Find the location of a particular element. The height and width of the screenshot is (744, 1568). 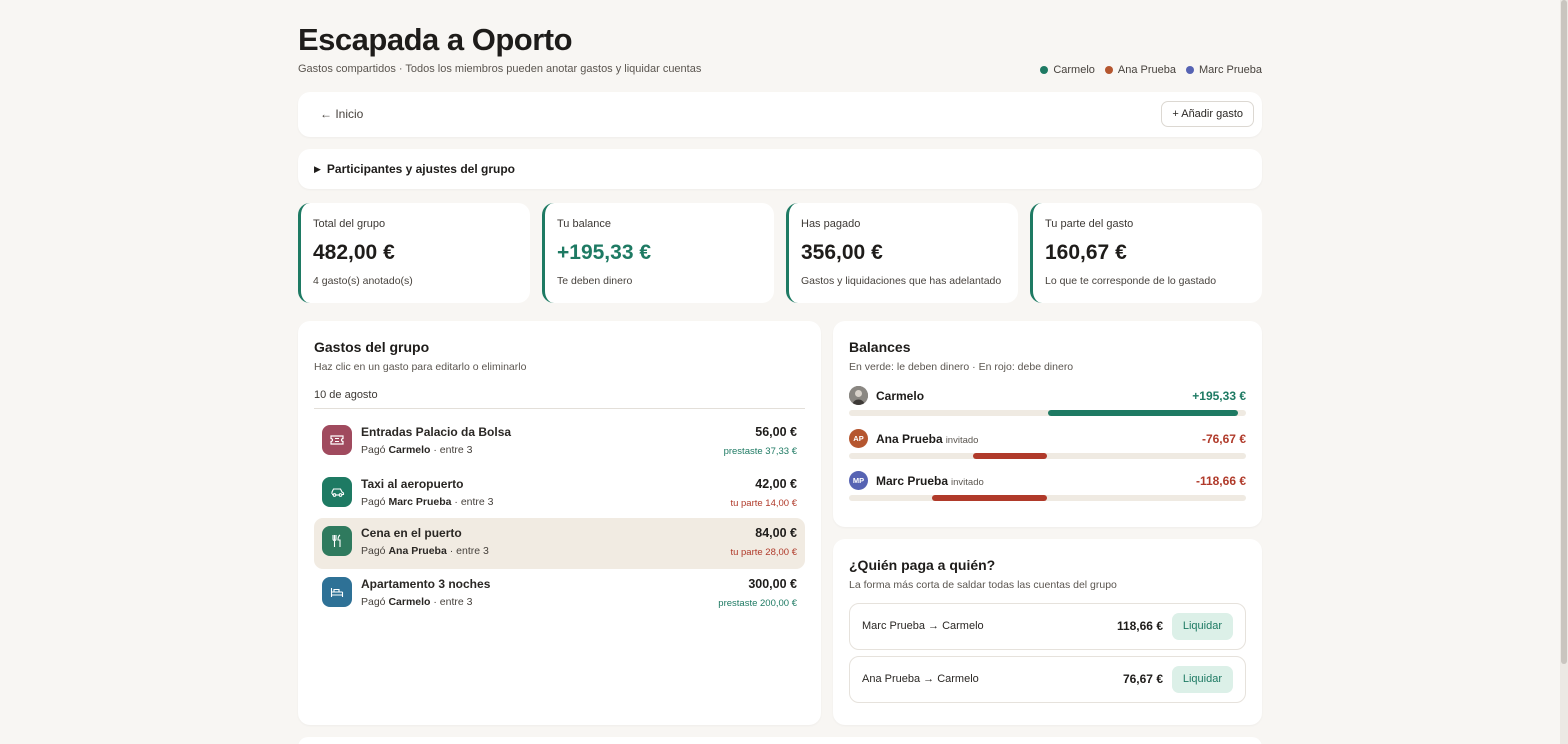

stat-value: 356,00 € is located at coordinates (842, 252).